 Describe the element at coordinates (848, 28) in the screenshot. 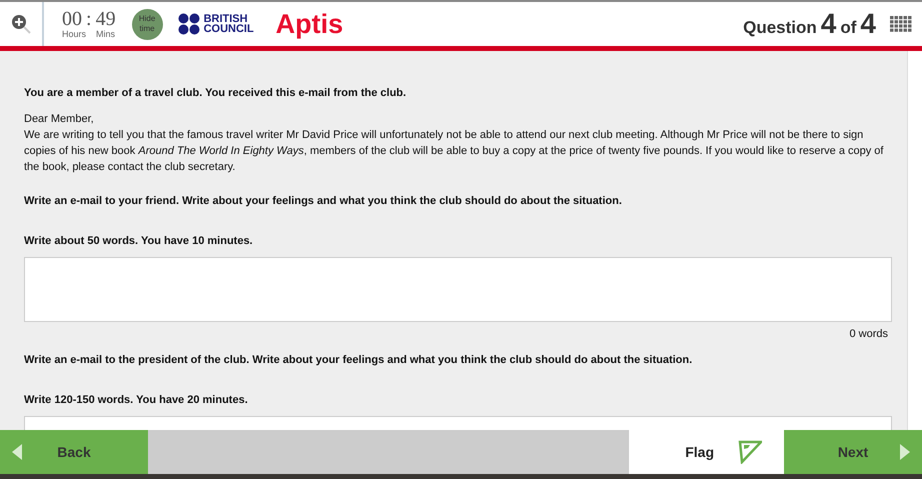

I see `question-of: of` at that location.